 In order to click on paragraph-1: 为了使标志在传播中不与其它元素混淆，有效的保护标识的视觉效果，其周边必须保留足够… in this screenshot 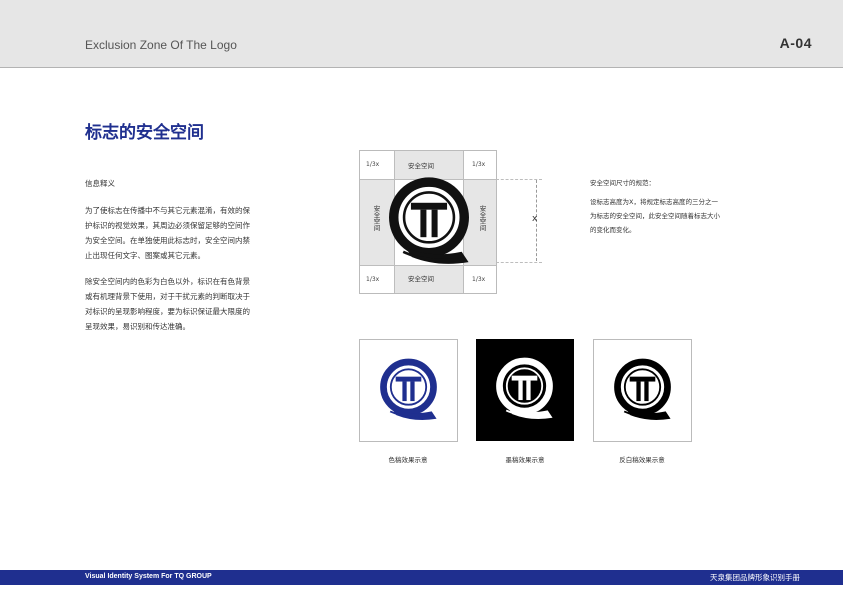, I will do `click(167, 233)`.